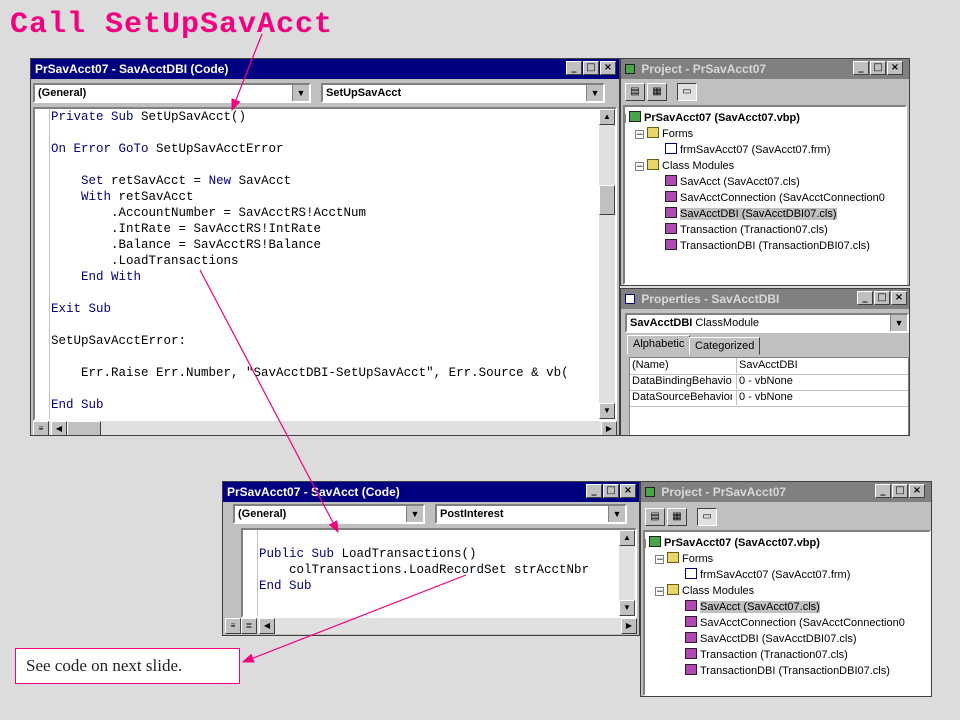 Image resolution: width=960 pixels, height=720 pixels. I want to click on arrow-title-to-sub, so click(247, 72).